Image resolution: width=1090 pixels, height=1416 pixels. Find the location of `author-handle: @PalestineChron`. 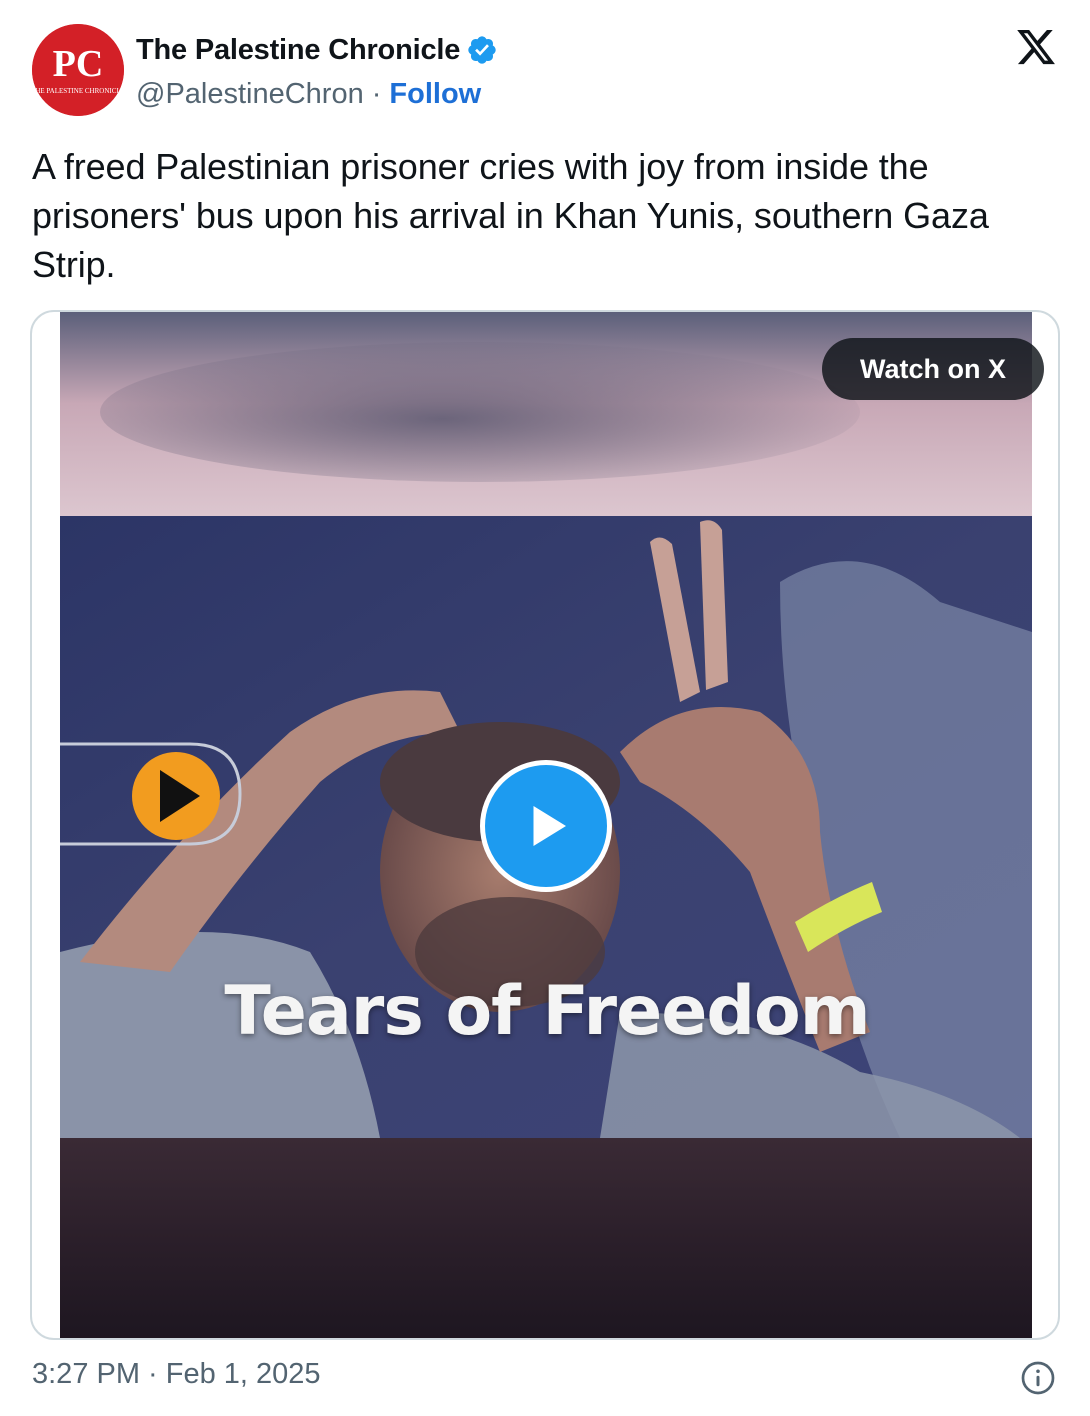

author-handle: @PalestineChron is located at coordinates (250, 94).